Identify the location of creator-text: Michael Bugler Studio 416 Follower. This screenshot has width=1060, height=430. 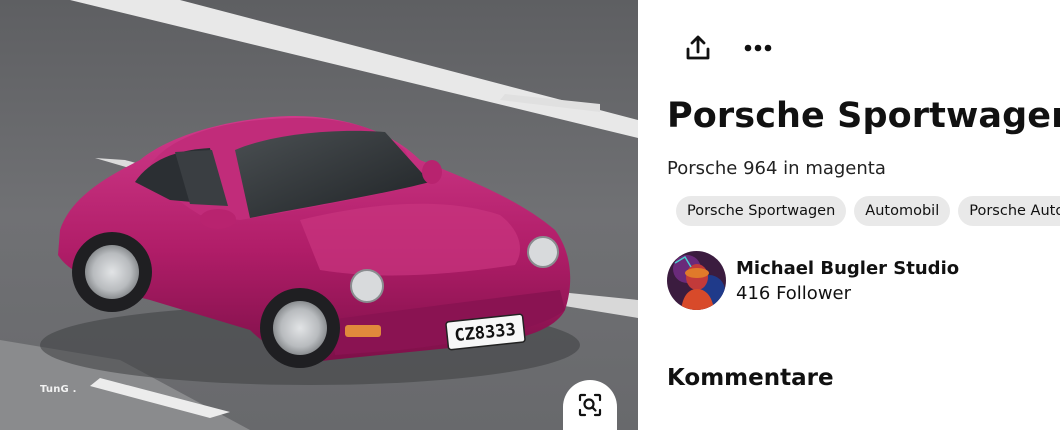
(847, 281).